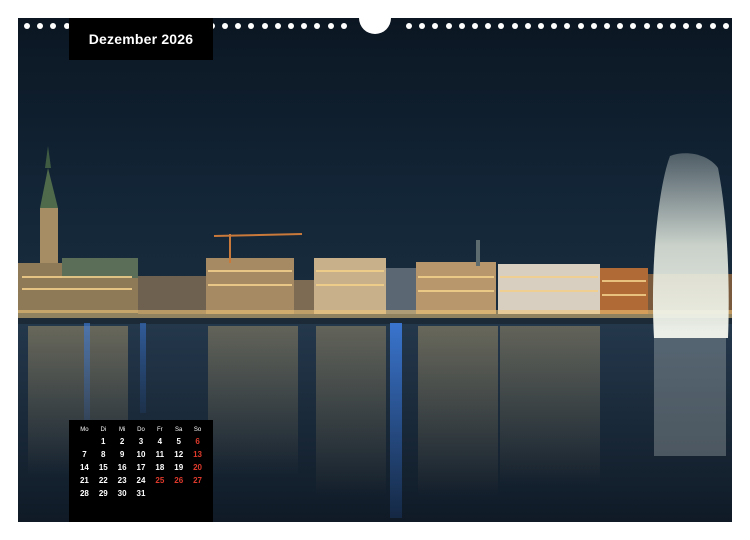 This screenshot has height=540, width=750. Describe the element at coordinates (103, 430) in the screenshot. I see `weekday-header: Di` at that location.